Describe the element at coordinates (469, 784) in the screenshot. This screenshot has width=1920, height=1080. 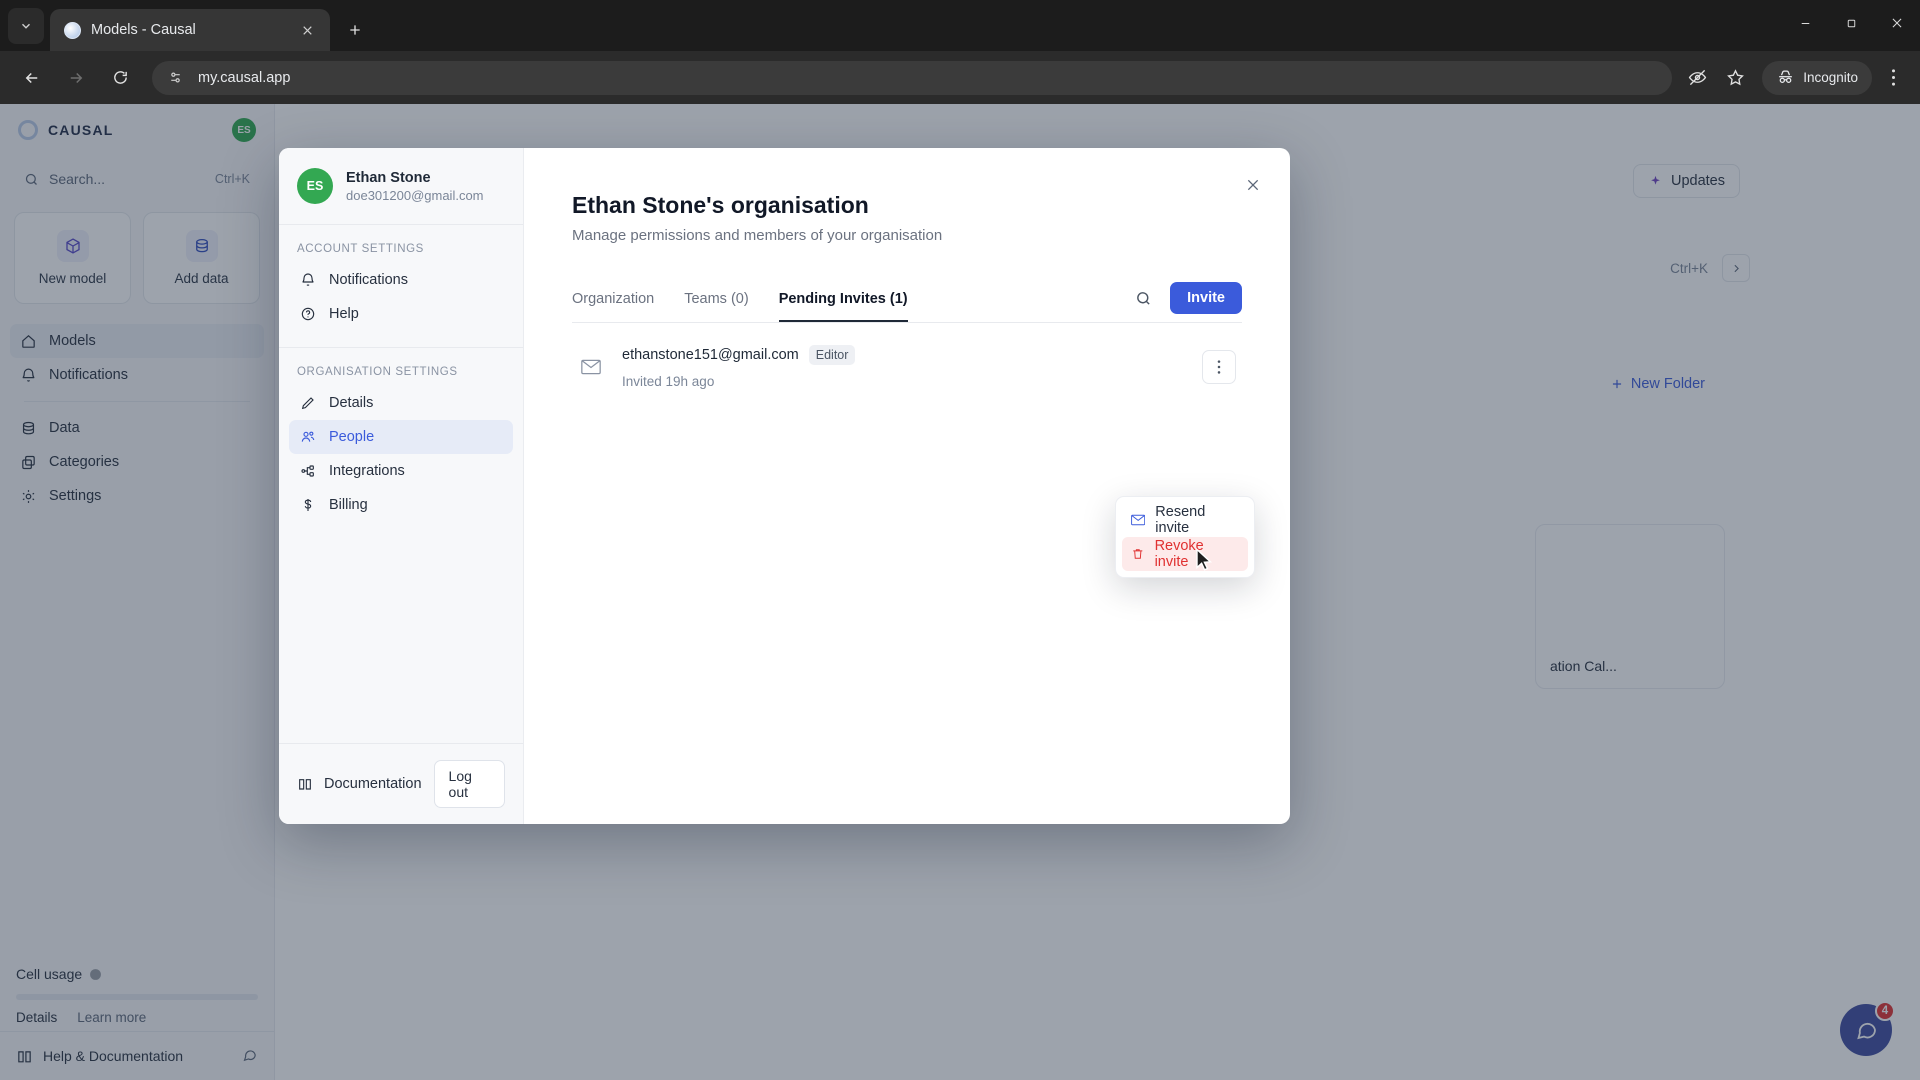
I see `logout-button: Log out` at that location.